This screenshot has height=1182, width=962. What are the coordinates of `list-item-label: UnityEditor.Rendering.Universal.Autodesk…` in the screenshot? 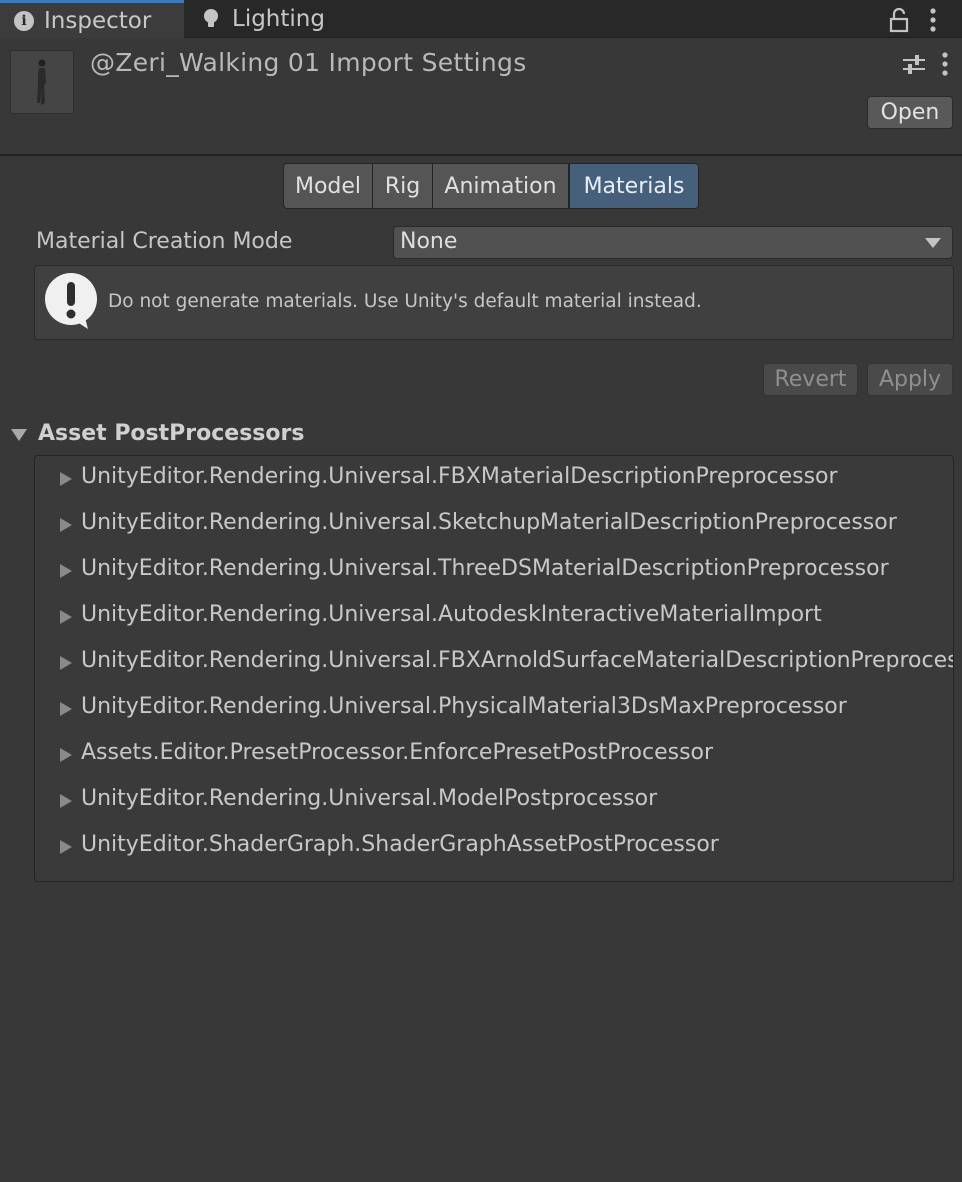 It's located at (451, 614).